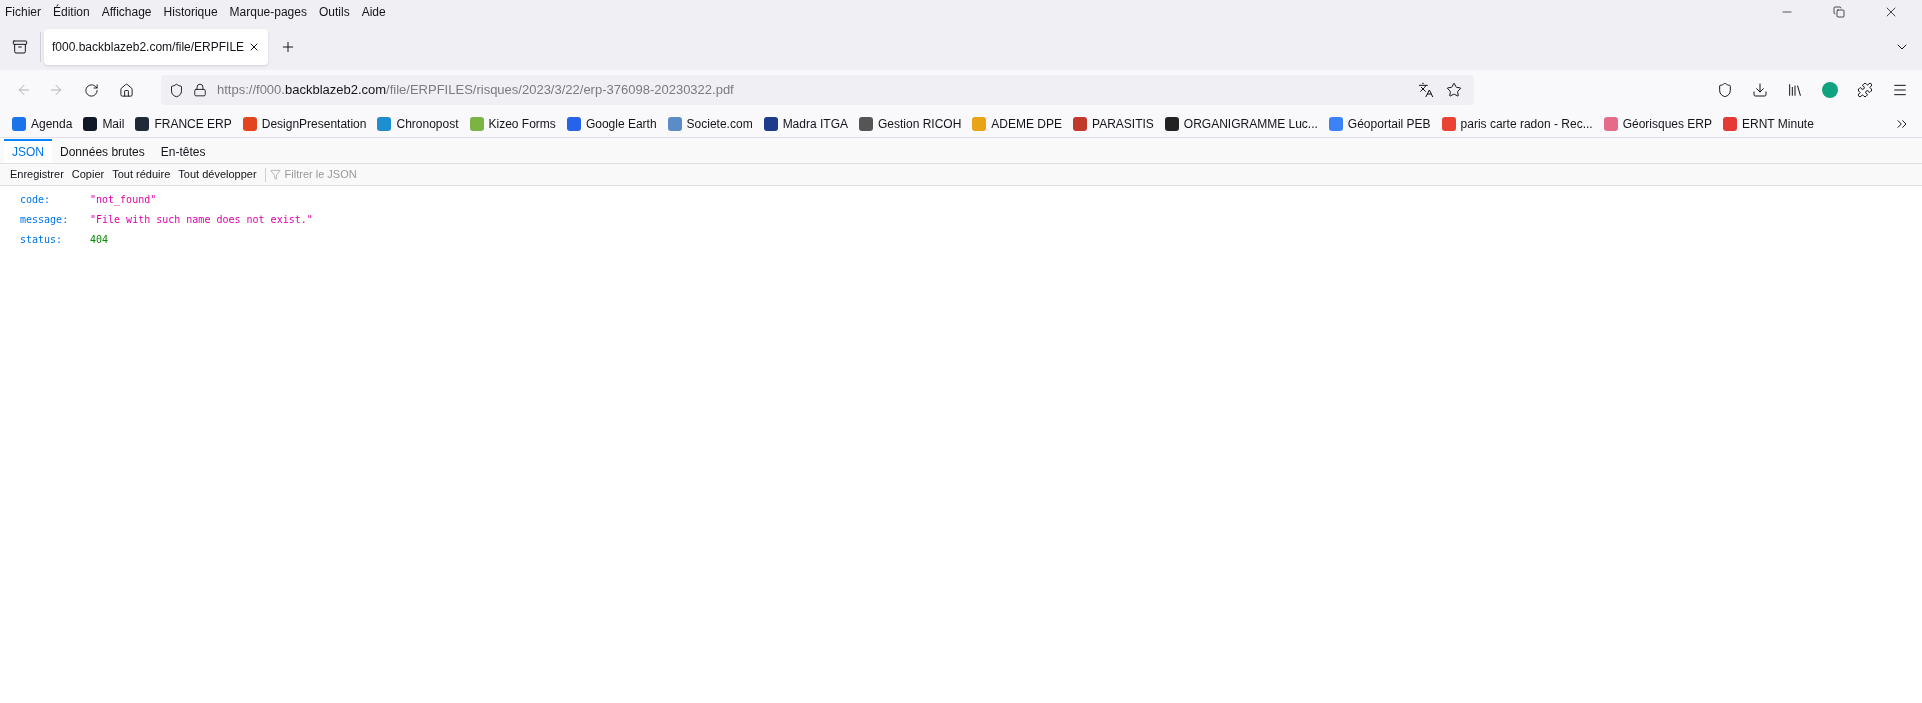  I want to click on bookmark-link: Géoportail PEB, so click(1389, 123).